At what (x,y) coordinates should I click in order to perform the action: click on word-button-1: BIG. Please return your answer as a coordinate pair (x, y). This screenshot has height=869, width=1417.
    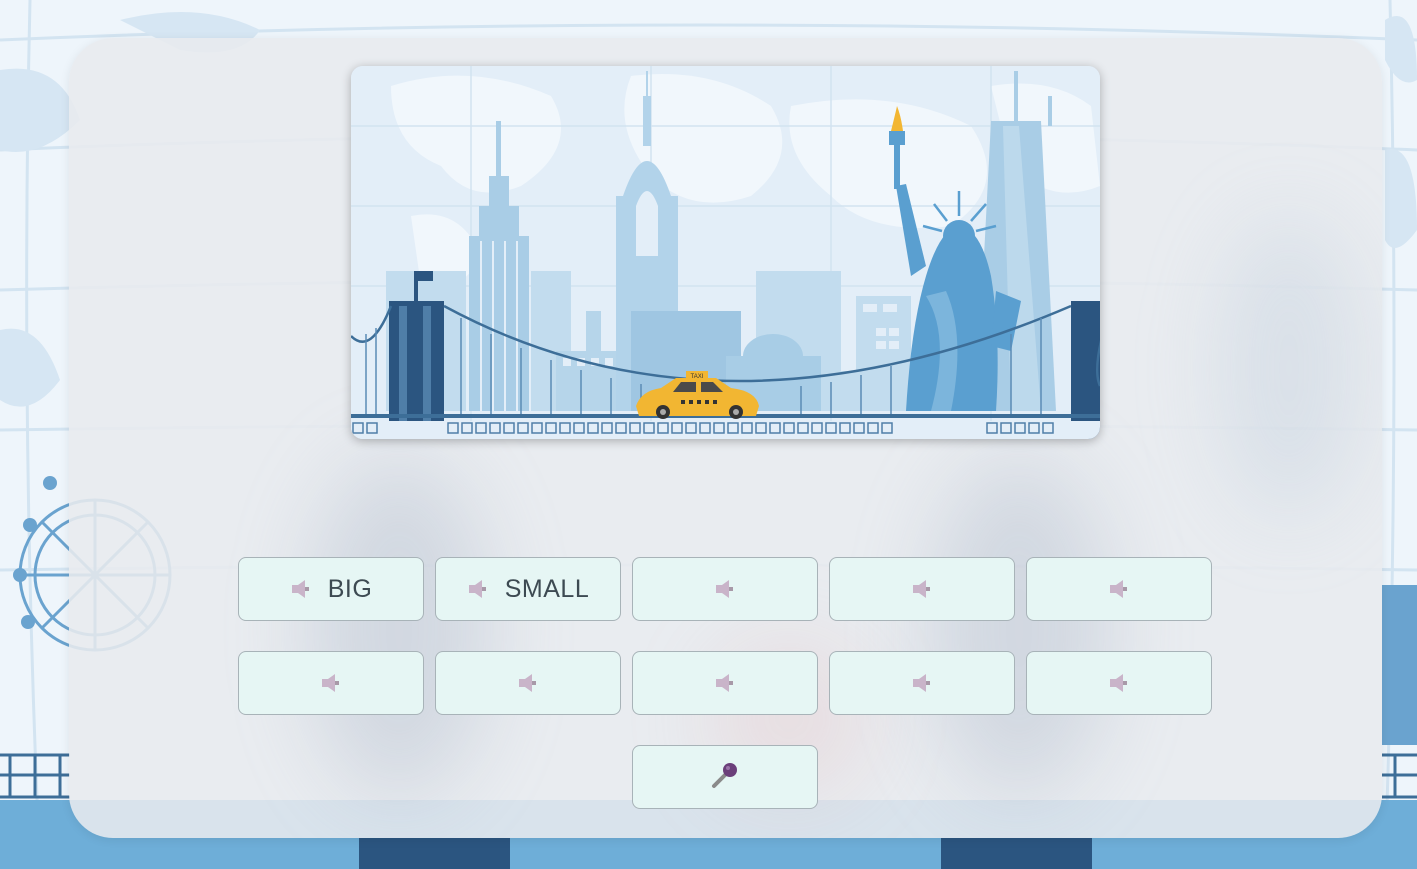
    Looking at the image, I should click on (331, 589).